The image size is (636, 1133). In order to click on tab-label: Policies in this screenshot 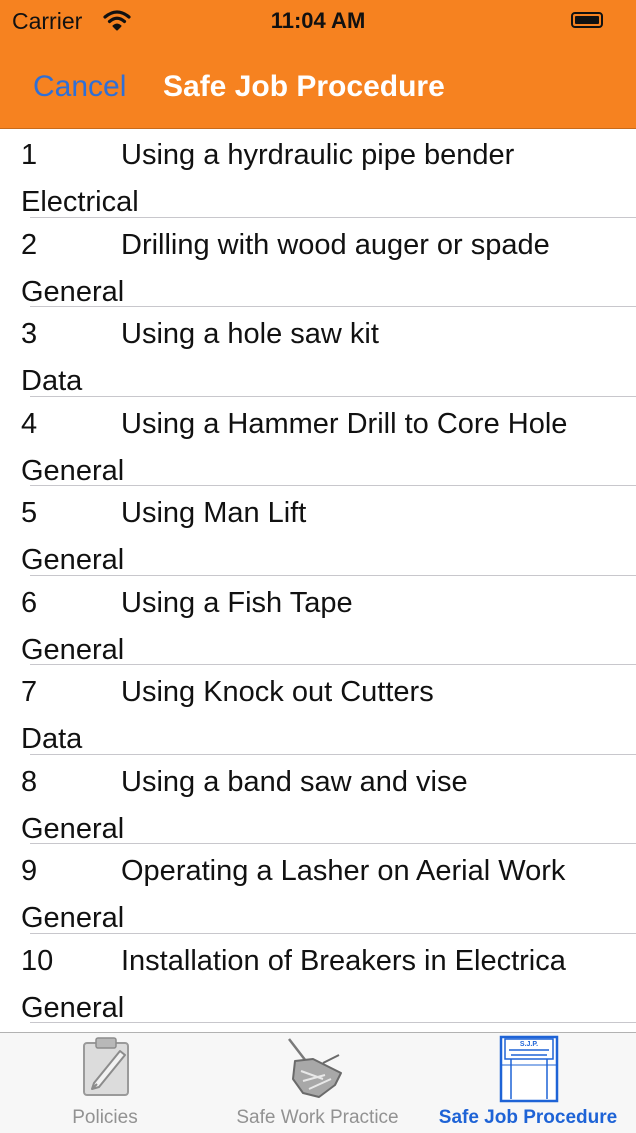, I will do `click(105, 1117)`.